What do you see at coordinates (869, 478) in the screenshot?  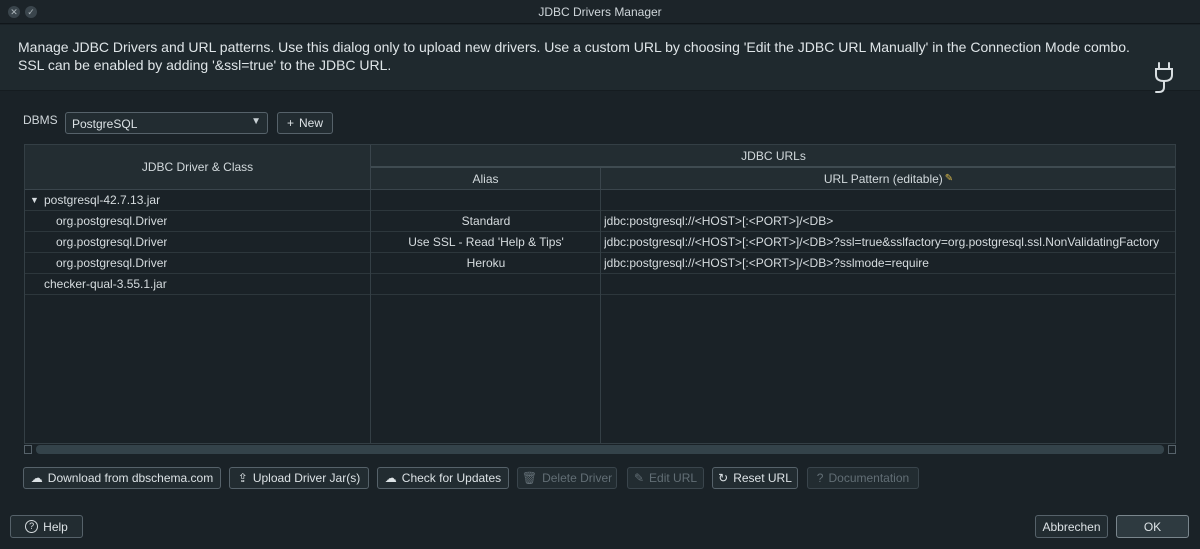 I see `documentation-label: Documentation` at bounding box center [869, 478].